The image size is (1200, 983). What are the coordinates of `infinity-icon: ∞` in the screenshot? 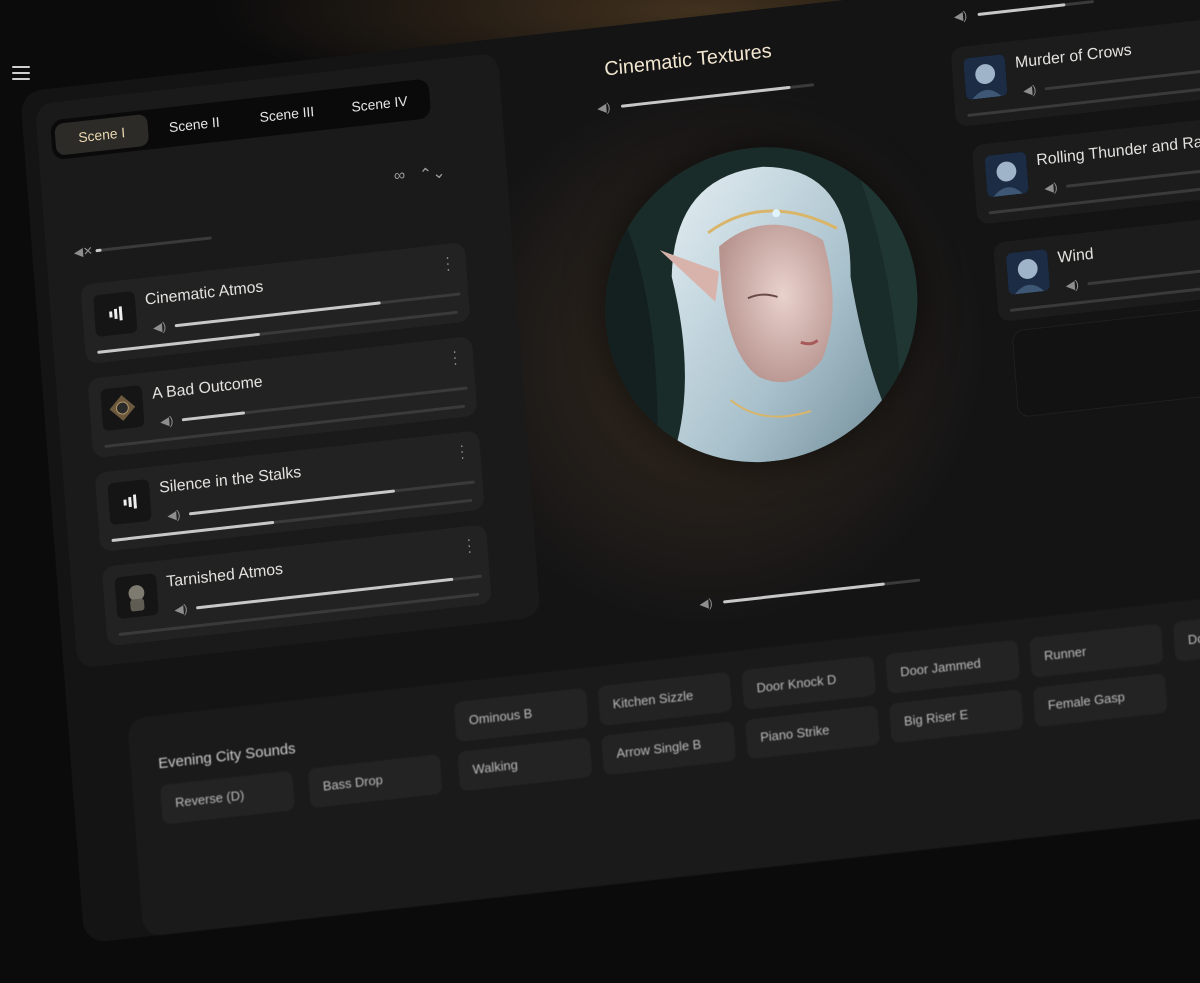 It's located at (399, 177).